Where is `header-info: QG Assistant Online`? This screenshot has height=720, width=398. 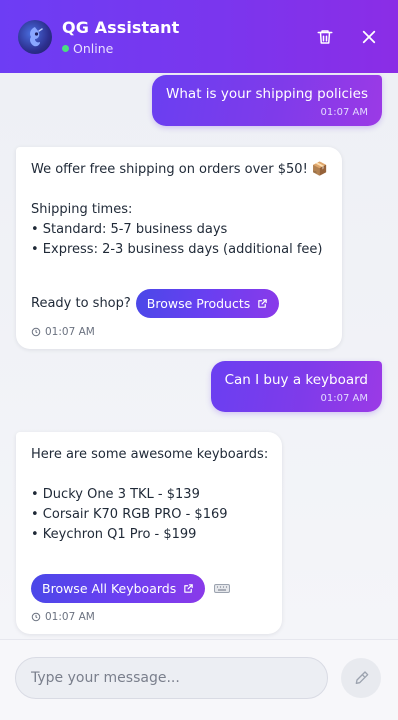
header-info: QG Assistant Online is located at coordinates (120, 37).